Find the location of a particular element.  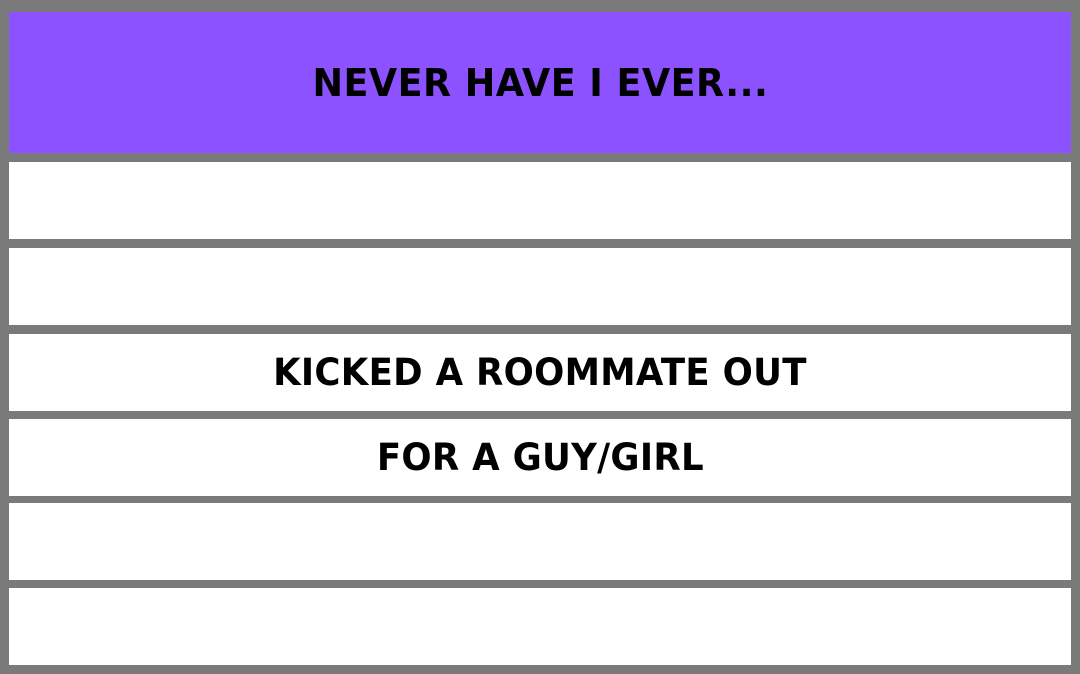

line-text-3: KICKED A ROOMMATE OUT is located at coordinates (540, 372).